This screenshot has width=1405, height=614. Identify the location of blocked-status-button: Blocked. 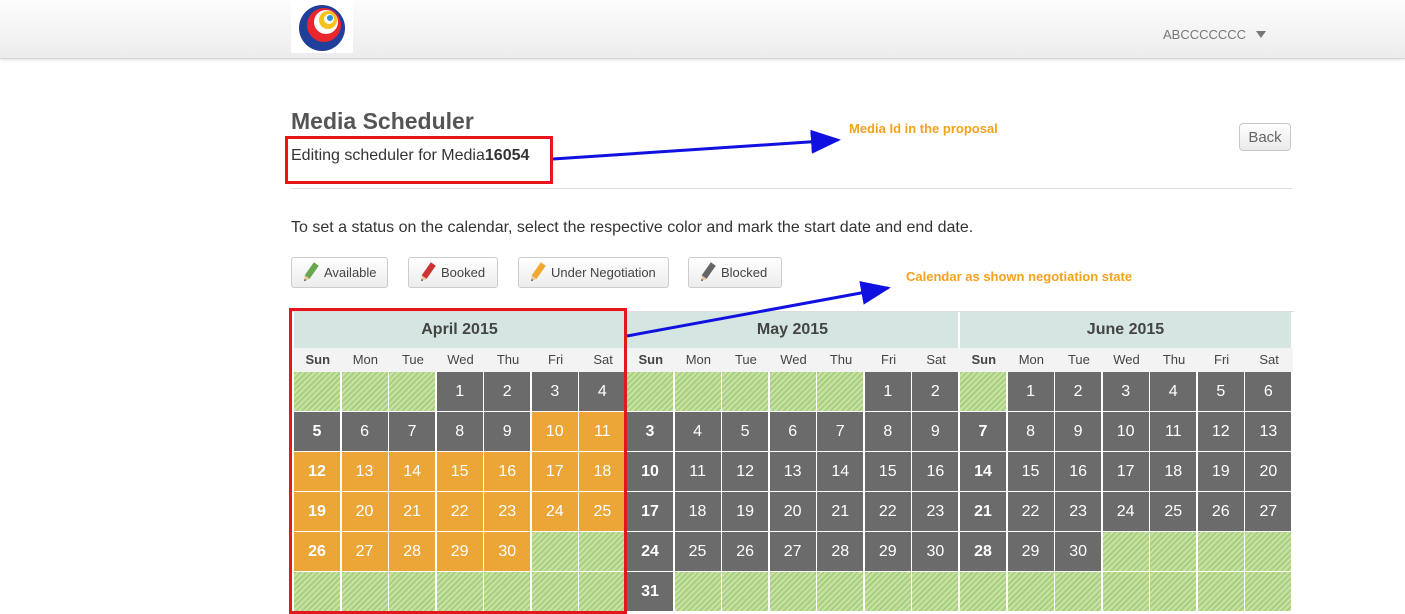
(735, 272).